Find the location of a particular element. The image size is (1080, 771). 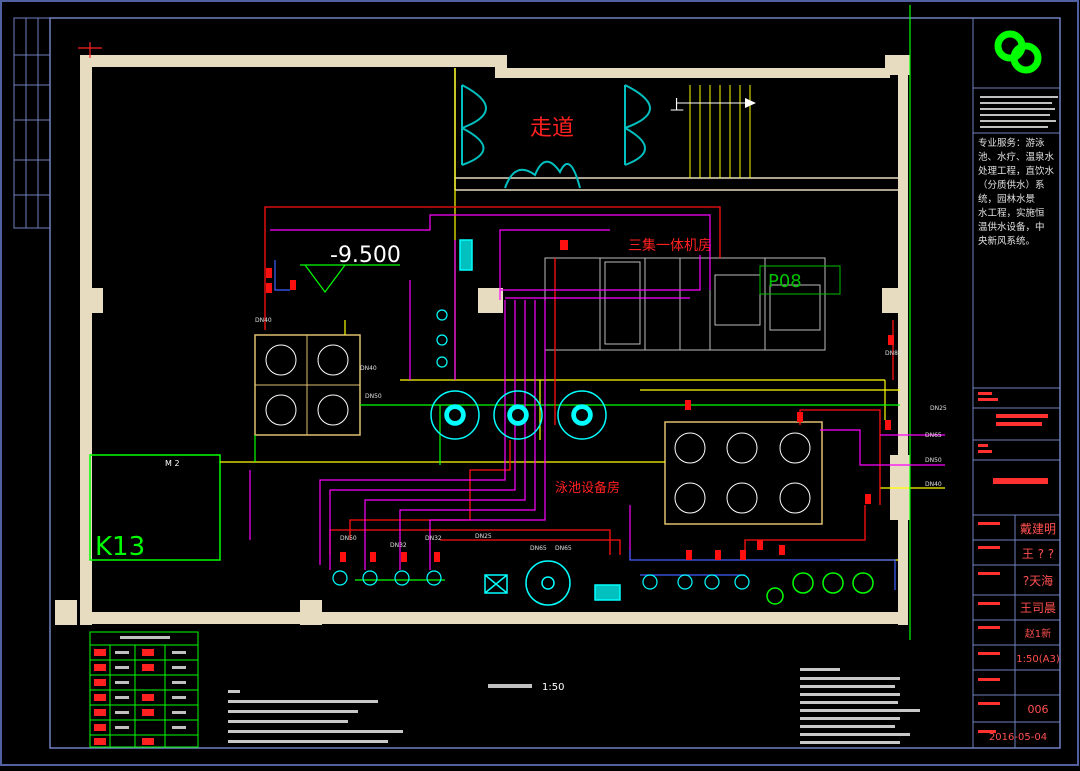

designer-name: 戴建明 is located at coordinates (1038, 528).